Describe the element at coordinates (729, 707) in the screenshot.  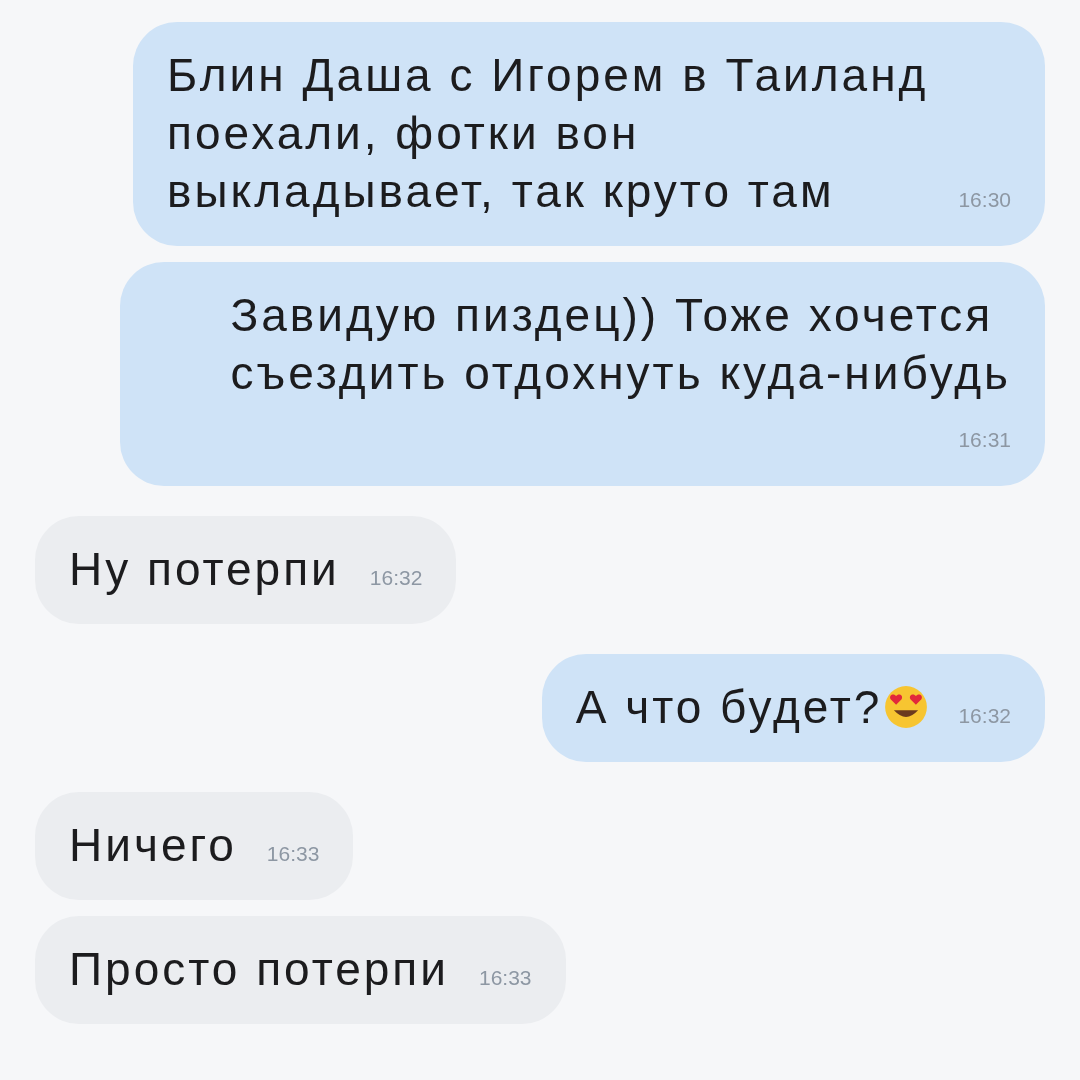
I see `message-text: А что будет?` at that location.